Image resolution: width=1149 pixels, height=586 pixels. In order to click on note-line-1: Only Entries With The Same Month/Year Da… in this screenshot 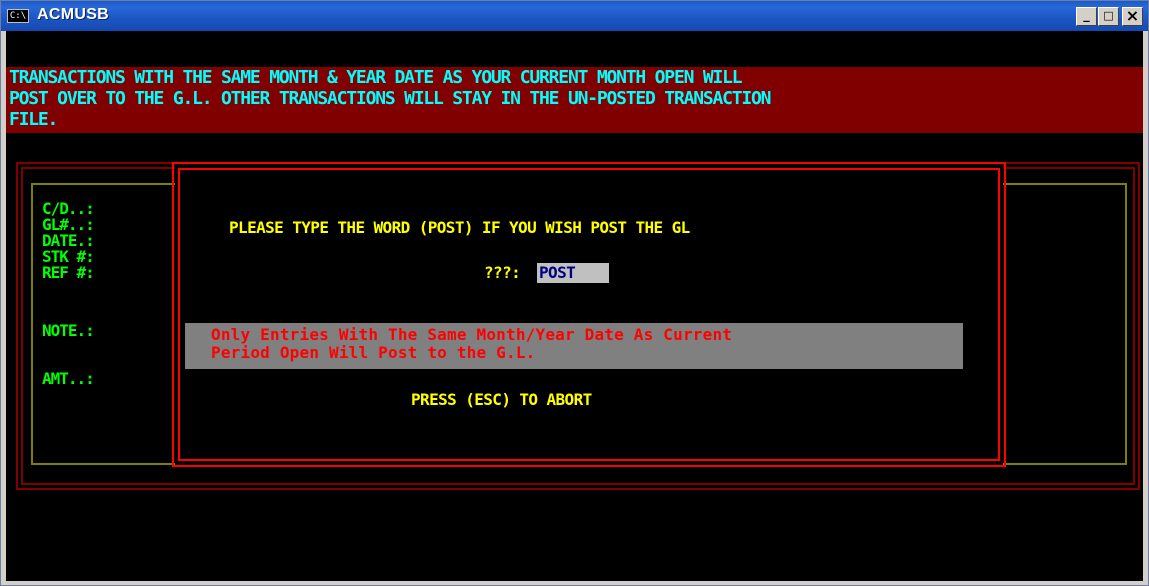, I will do `click(472, 334)`.